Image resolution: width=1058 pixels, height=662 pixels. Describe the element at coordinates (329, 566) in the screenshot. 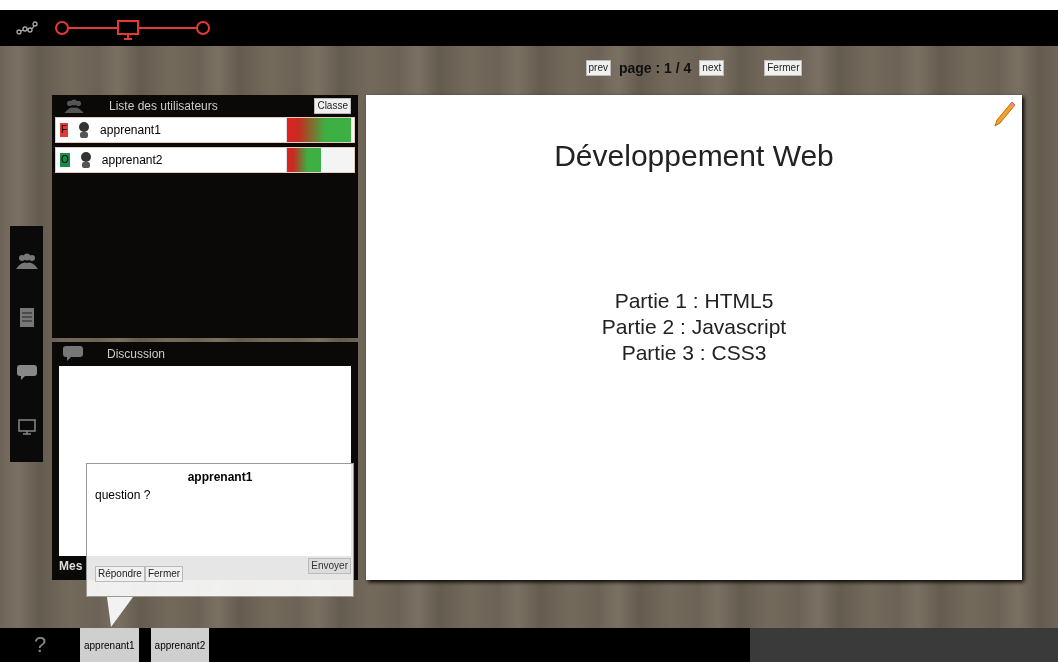

I see `send-button: Envoyer` at that location.